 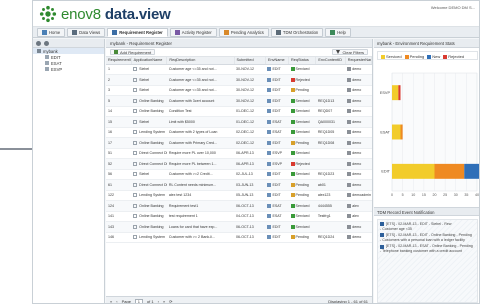 I want to click on cell-value: Lending System, so click(x=152, y=237).